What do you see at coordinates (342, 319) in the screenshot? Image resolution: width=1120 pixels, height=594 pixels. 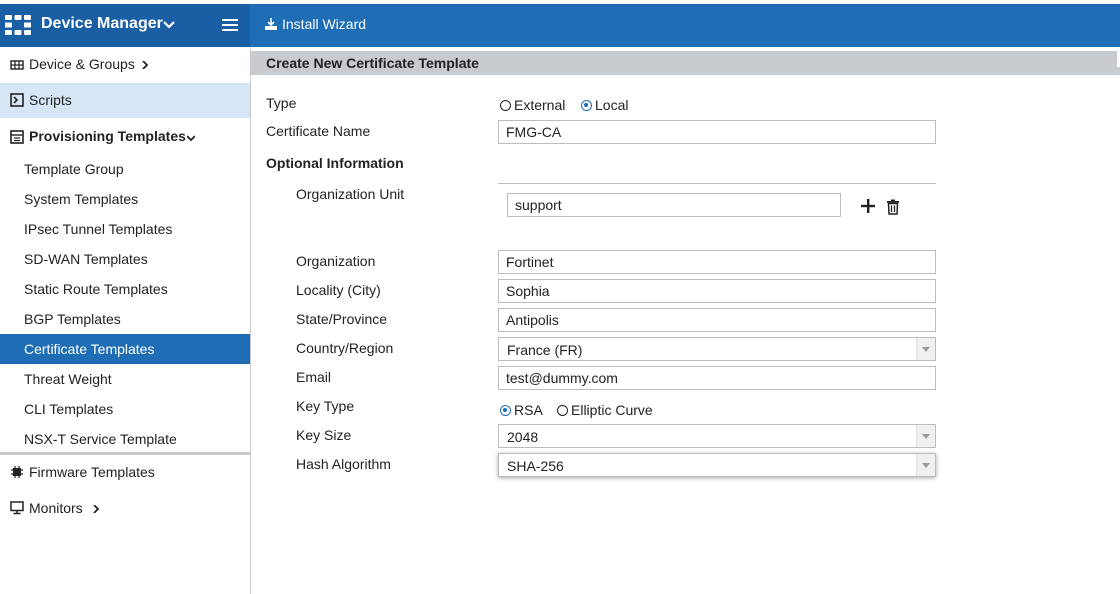 I see `state-province-label: State/Province` at bounding box center [342, 319].